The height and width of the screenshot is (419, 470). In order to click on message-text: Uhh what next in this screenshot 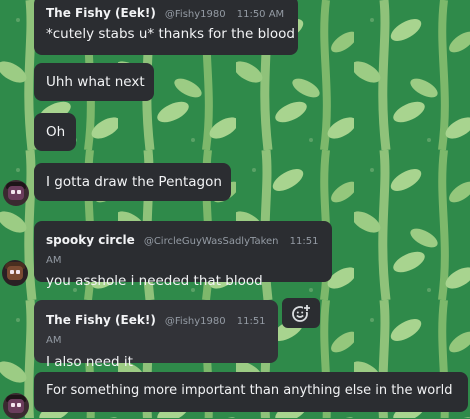, I will do `click(95, 82)`.